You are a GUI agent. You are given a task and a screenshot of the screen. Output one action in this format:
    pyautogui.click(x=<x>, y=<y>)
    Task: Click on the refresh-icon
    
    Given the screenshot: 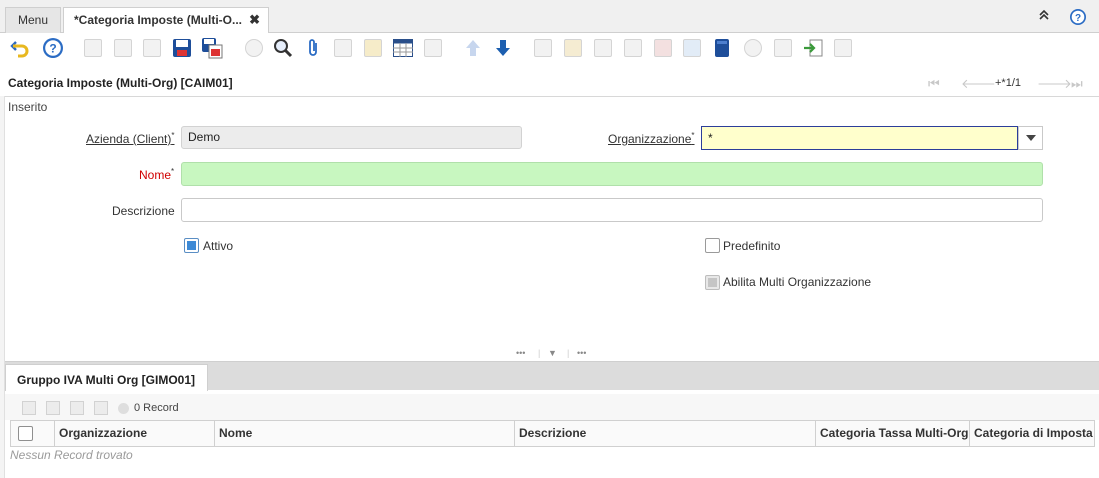 What is the action you would take?
    pyautogui.click(x=254, y=48)
    